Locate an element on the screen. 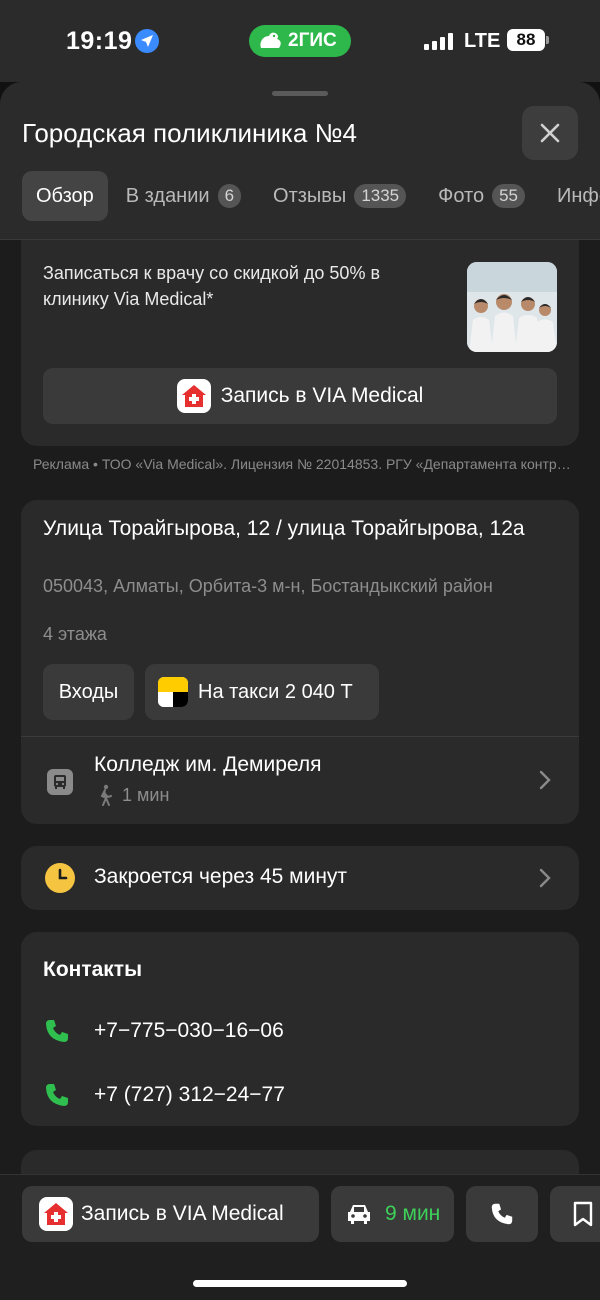 The image size is (600, 1300). bus-icon is located at coordinates (60, 782).